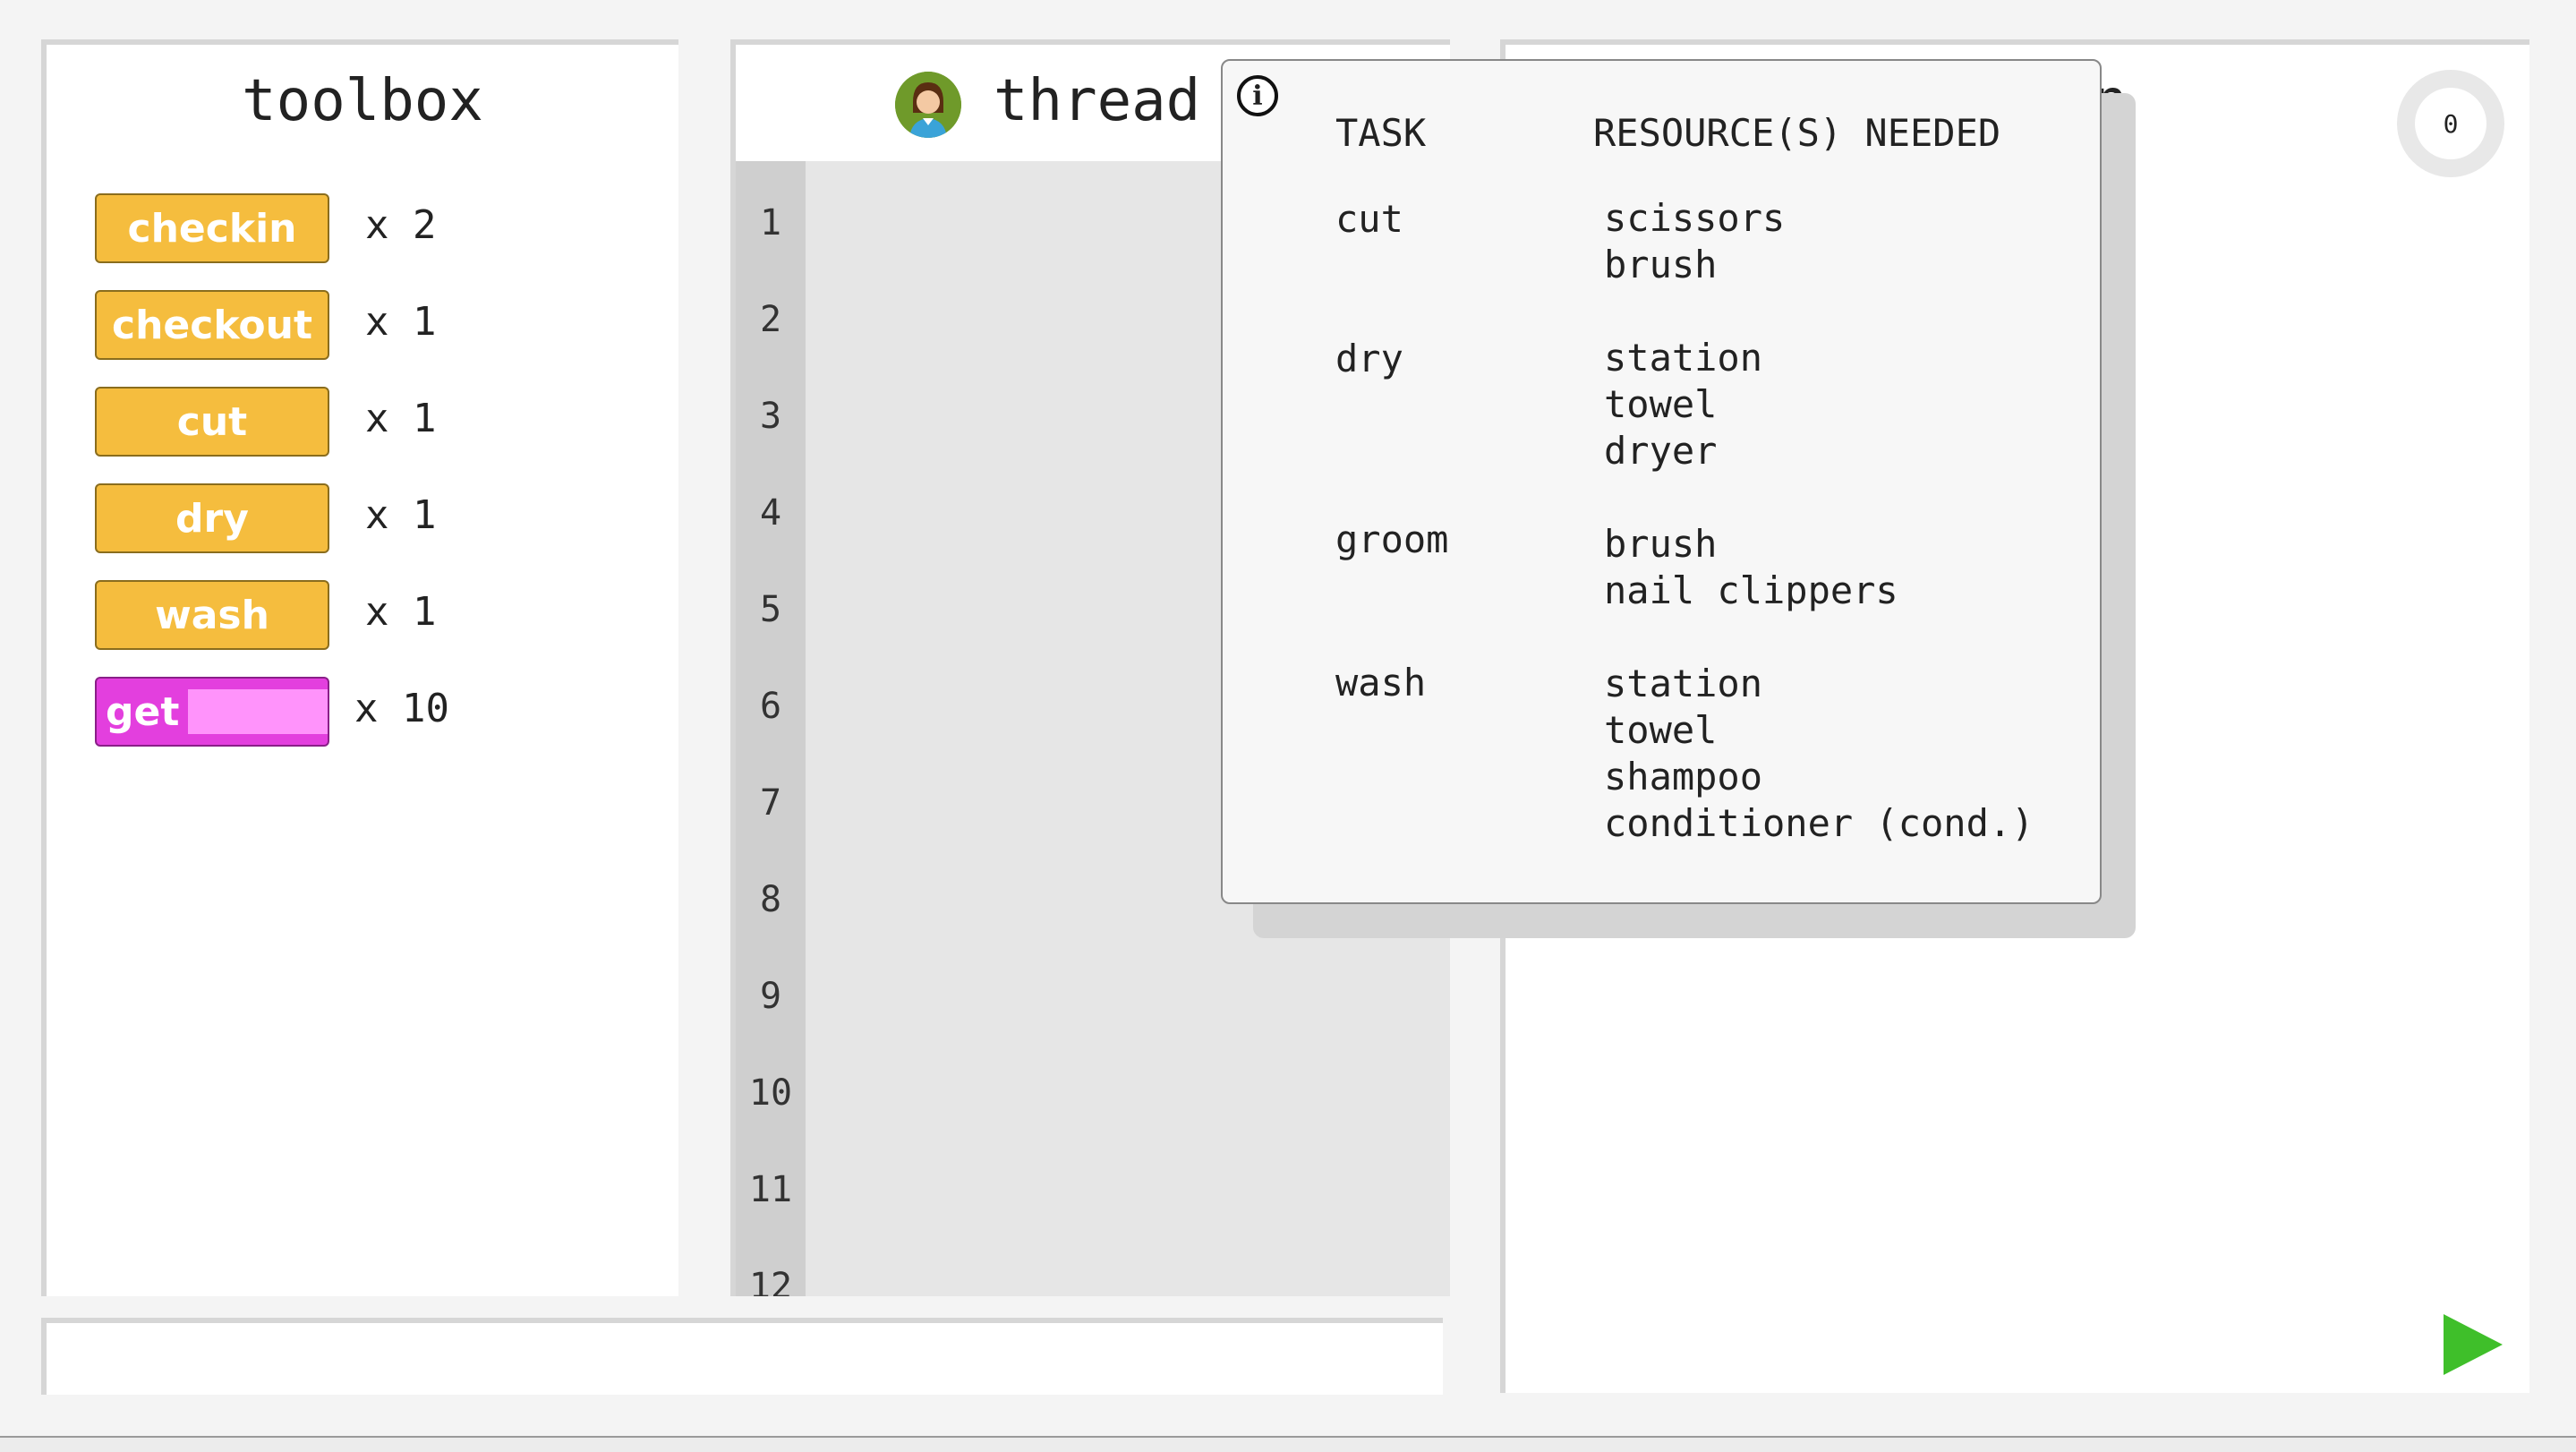 Image resolution: width=2576 pixels, height=1452 pixels. I want to click on task-wash: wash, so click(1381, 683).